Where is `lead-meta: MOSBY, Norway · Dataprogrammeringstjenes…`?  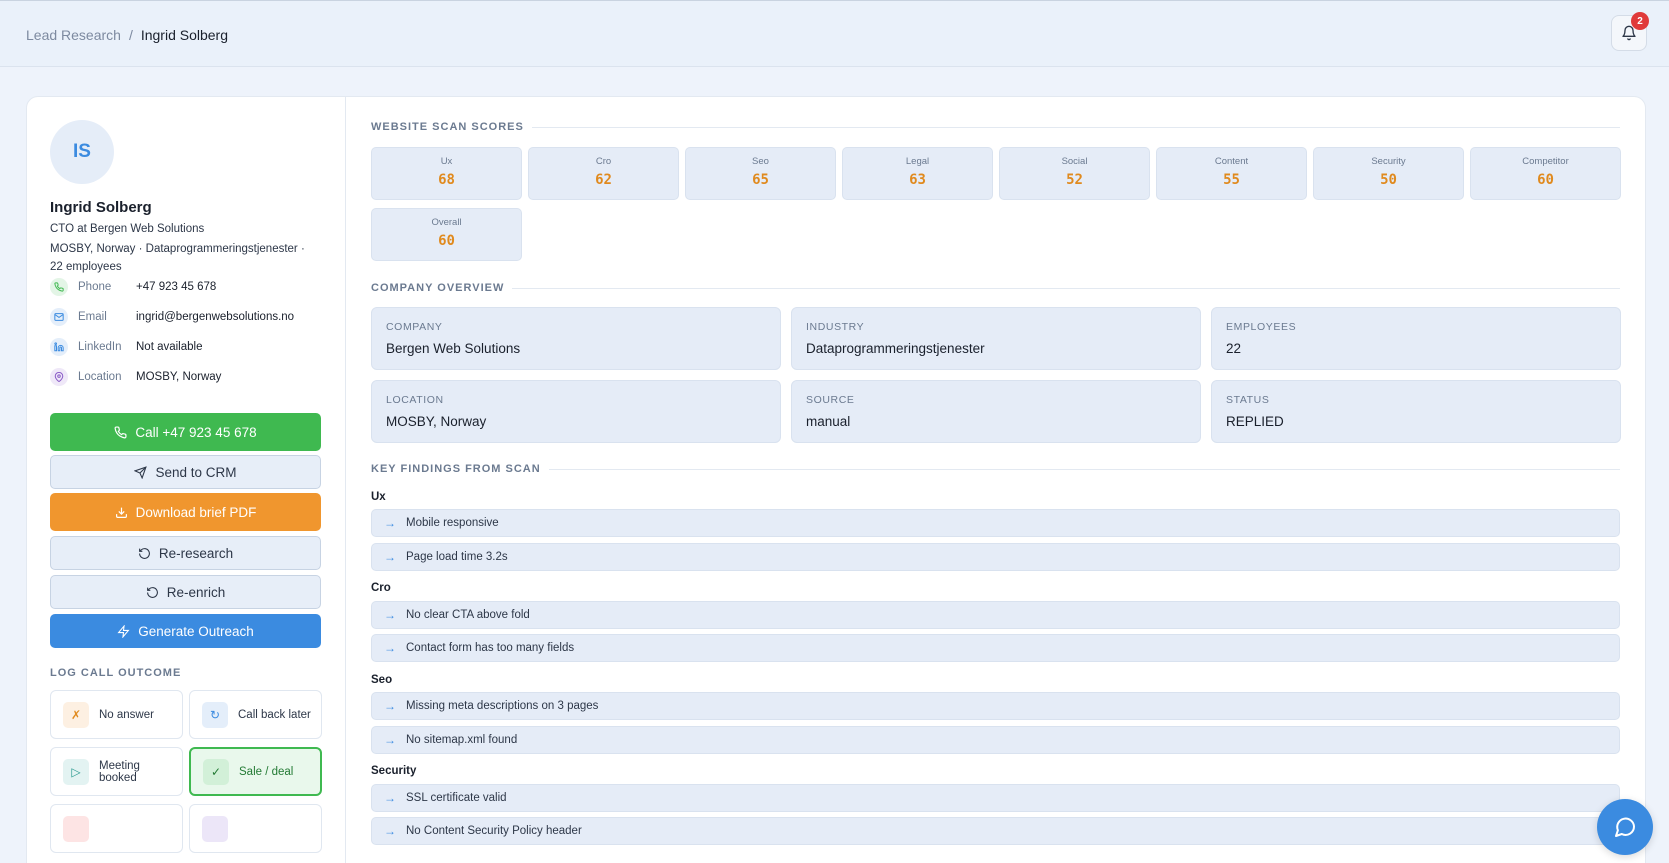 lead-meta: MOSBY, Norway · Dataprogrammeringstjenes… is located at coordinates (177, 258).